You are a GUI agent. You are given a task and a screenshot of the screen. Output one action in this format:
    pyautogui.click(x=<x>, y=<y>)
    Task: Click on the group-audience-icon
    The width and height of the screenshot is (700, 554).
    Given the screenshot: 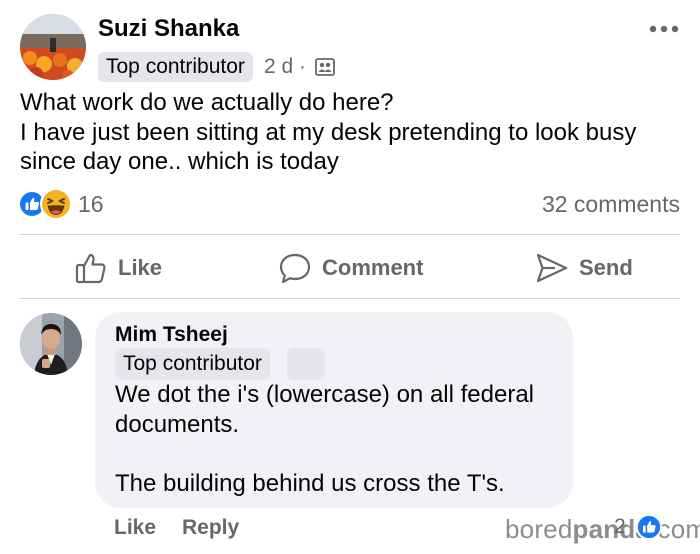 What is the action you would take?
    pyautogui.click(x=325, y=67)
    